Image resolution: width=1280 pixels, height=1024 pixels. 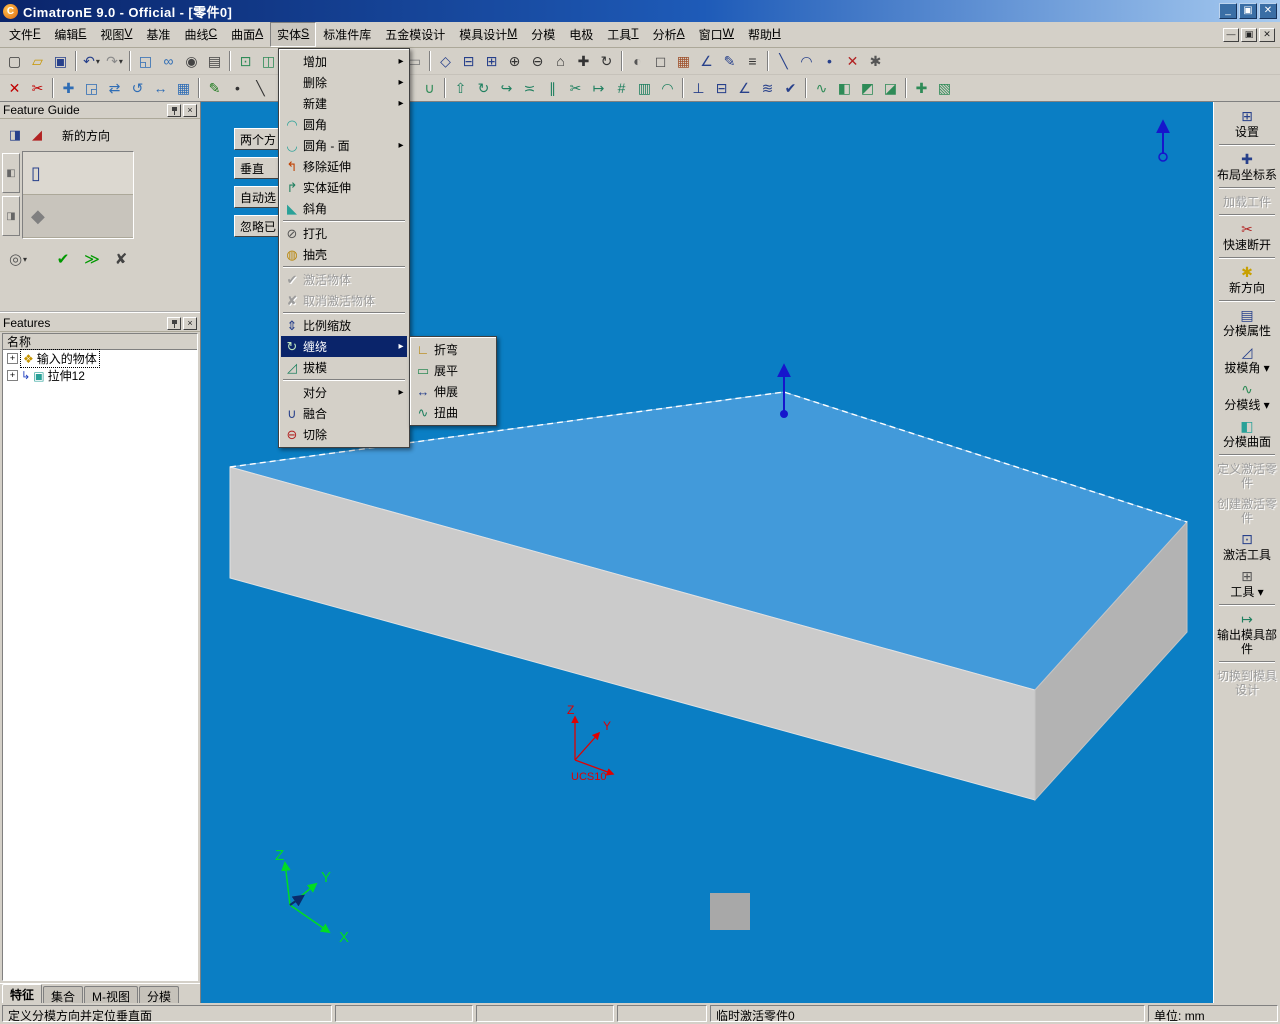 What do you see at coordinates (921, 88) in the screenshot?
I see `ucs-icon: ✚` at bounding box center [921, 88].